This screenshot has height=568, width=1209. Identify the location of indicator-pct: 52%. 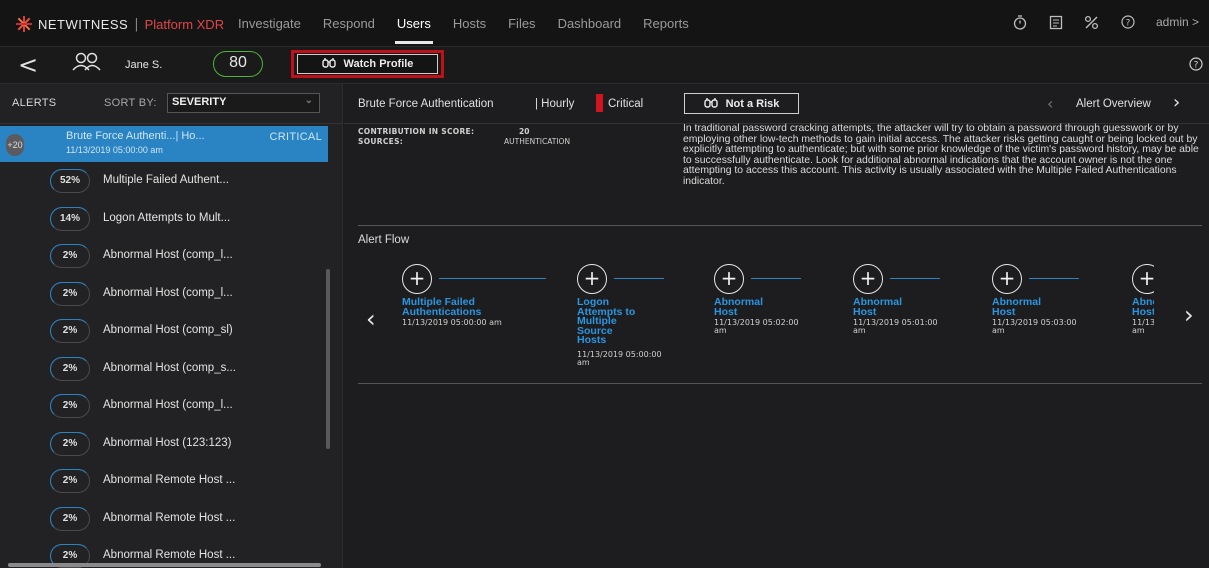
(70, 181).